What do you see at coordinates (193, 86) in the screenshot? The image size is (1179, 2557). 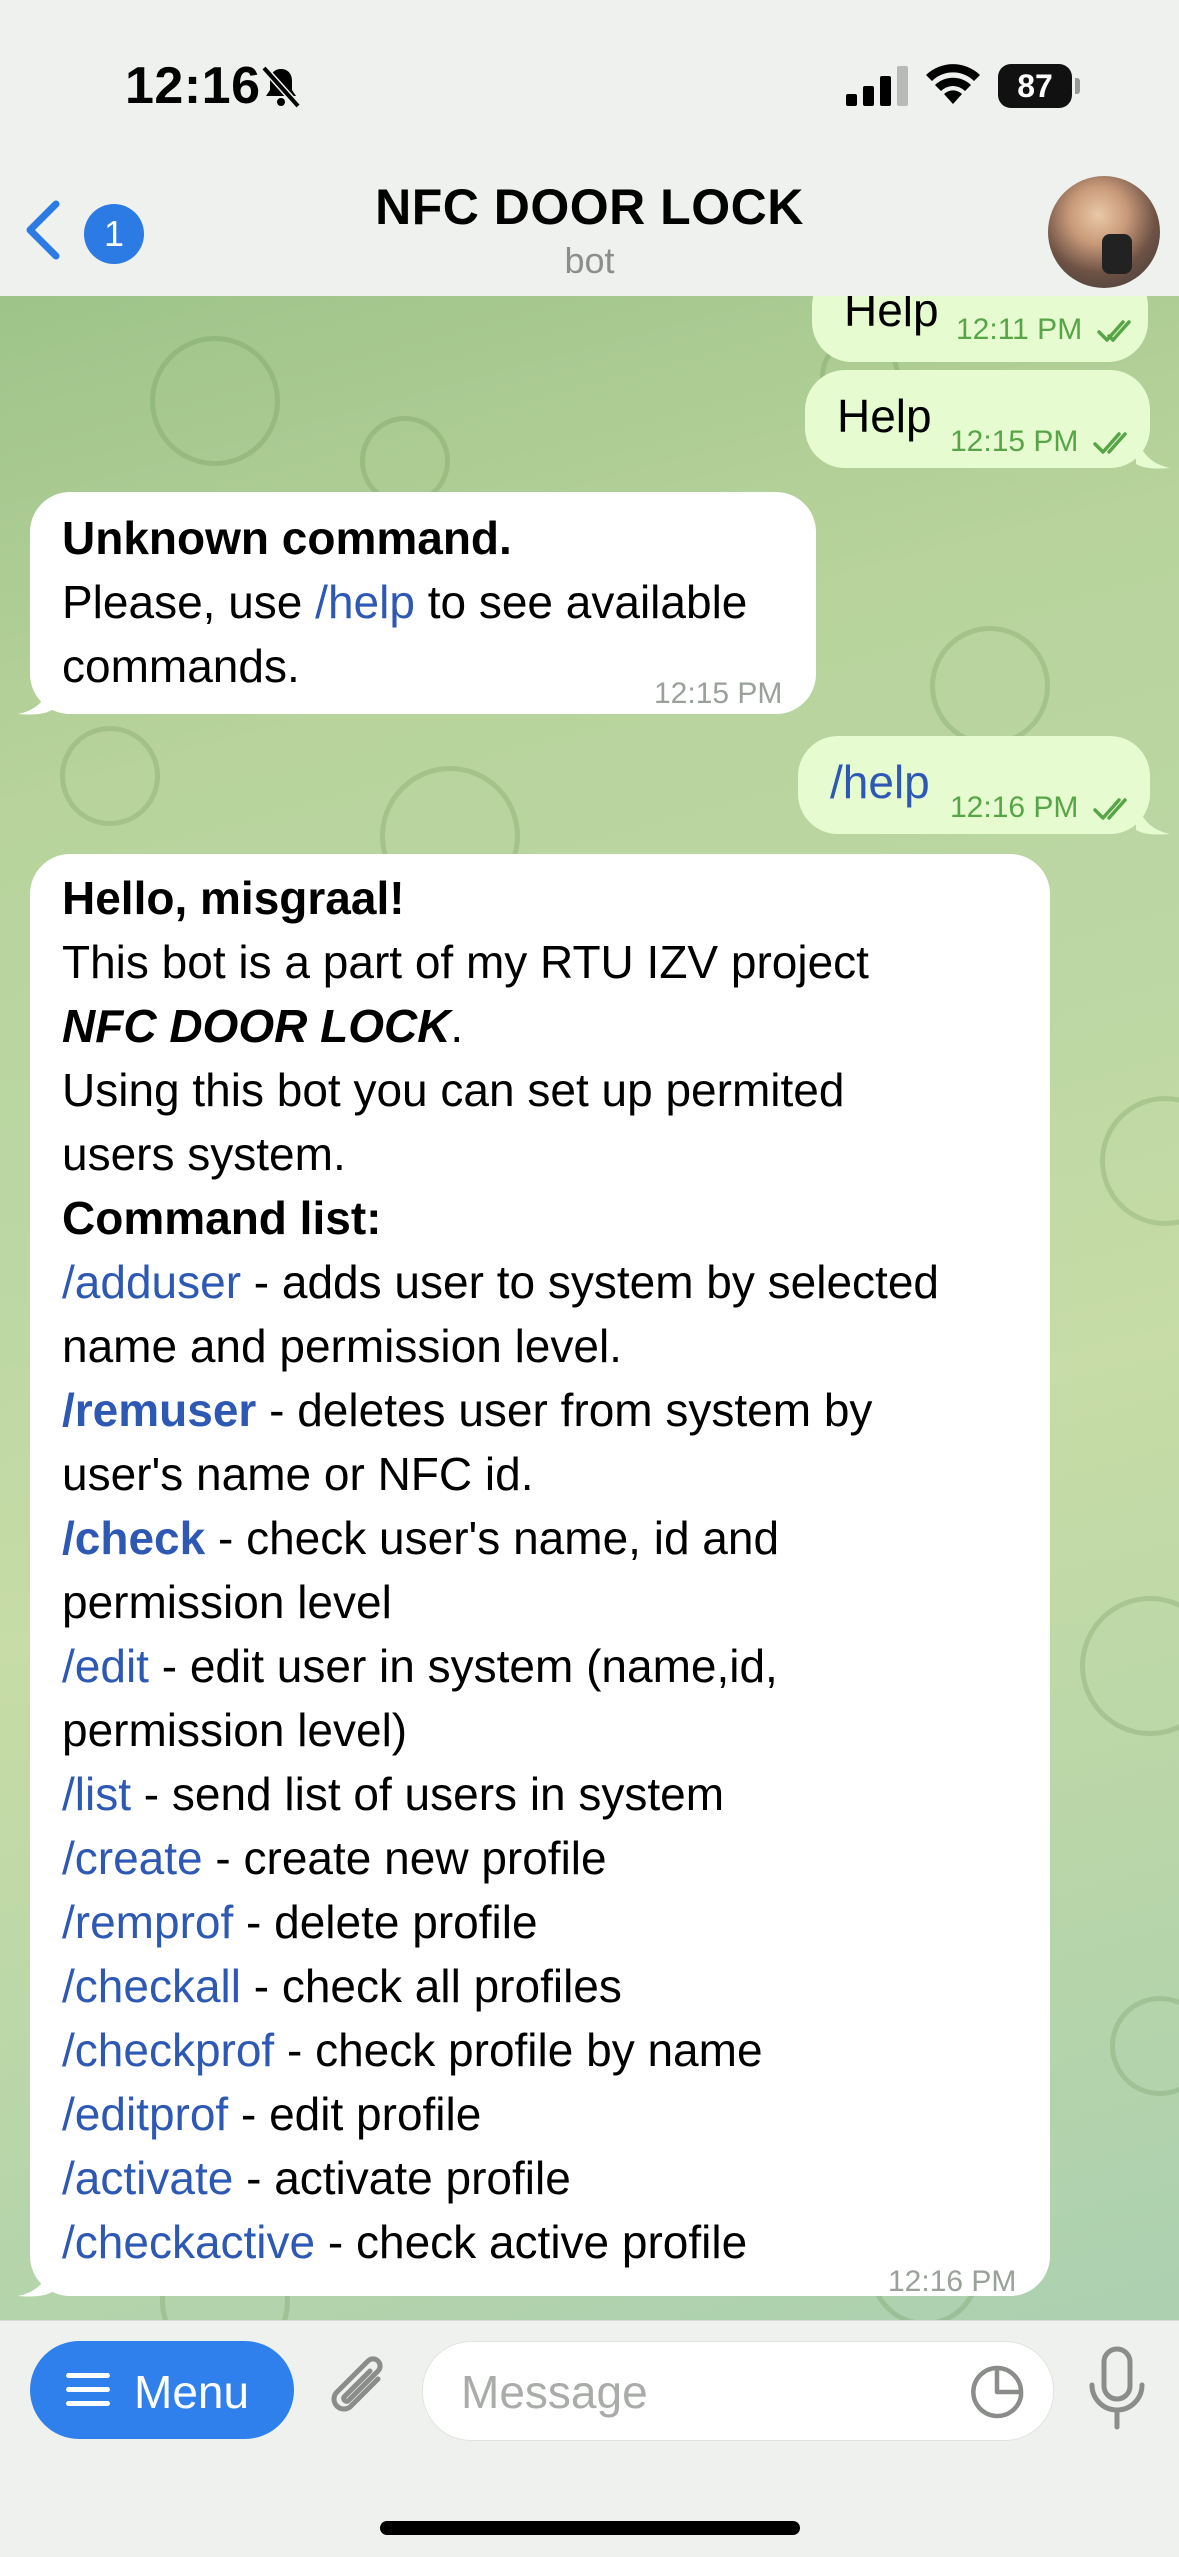 I see `status-time: 12:16` at bounding box center [193, 86].